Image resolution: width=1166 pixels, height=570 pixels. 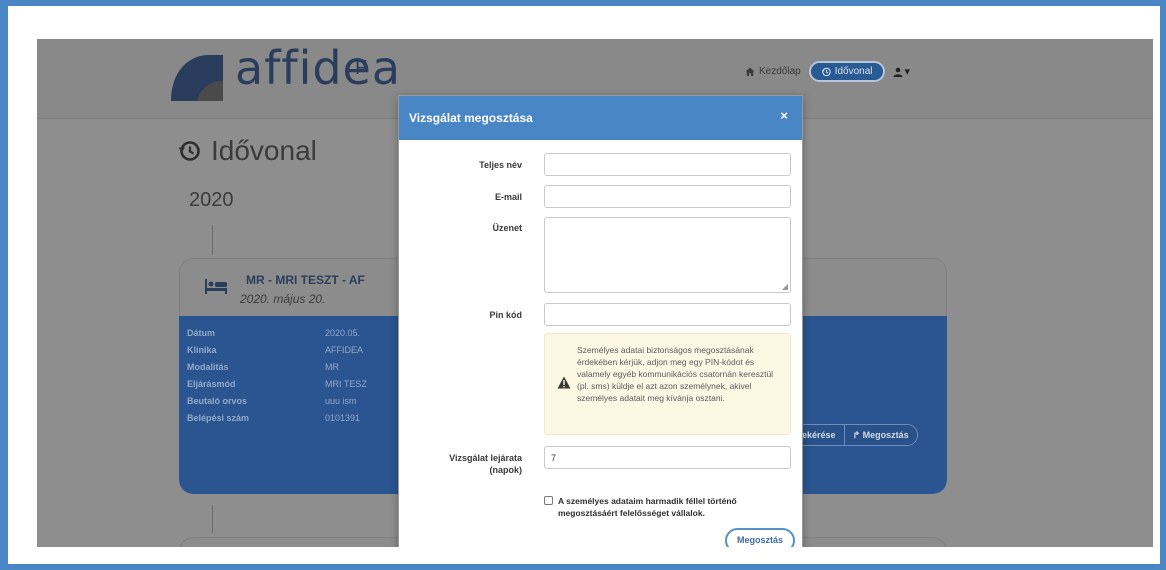 I want to click on nav-timeline-button: Idővonal, so click(x=846, y=71).